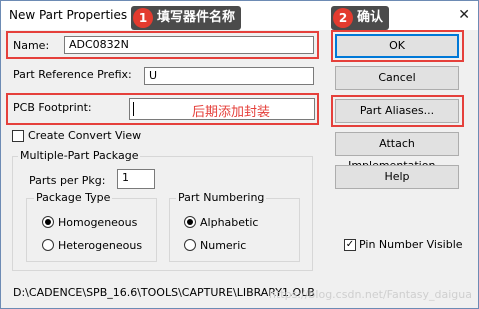  Describe the element at coordinates (397, 78) in the screenshot. I see `cancel-button: Cancel` at that location.